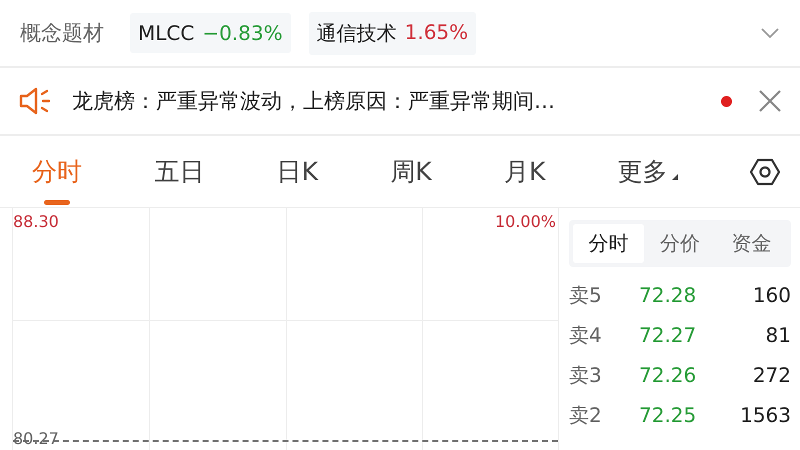  Describe the element at coordinates (586, 375) in the screenshot. I see `order-label: 卖3` at that location.